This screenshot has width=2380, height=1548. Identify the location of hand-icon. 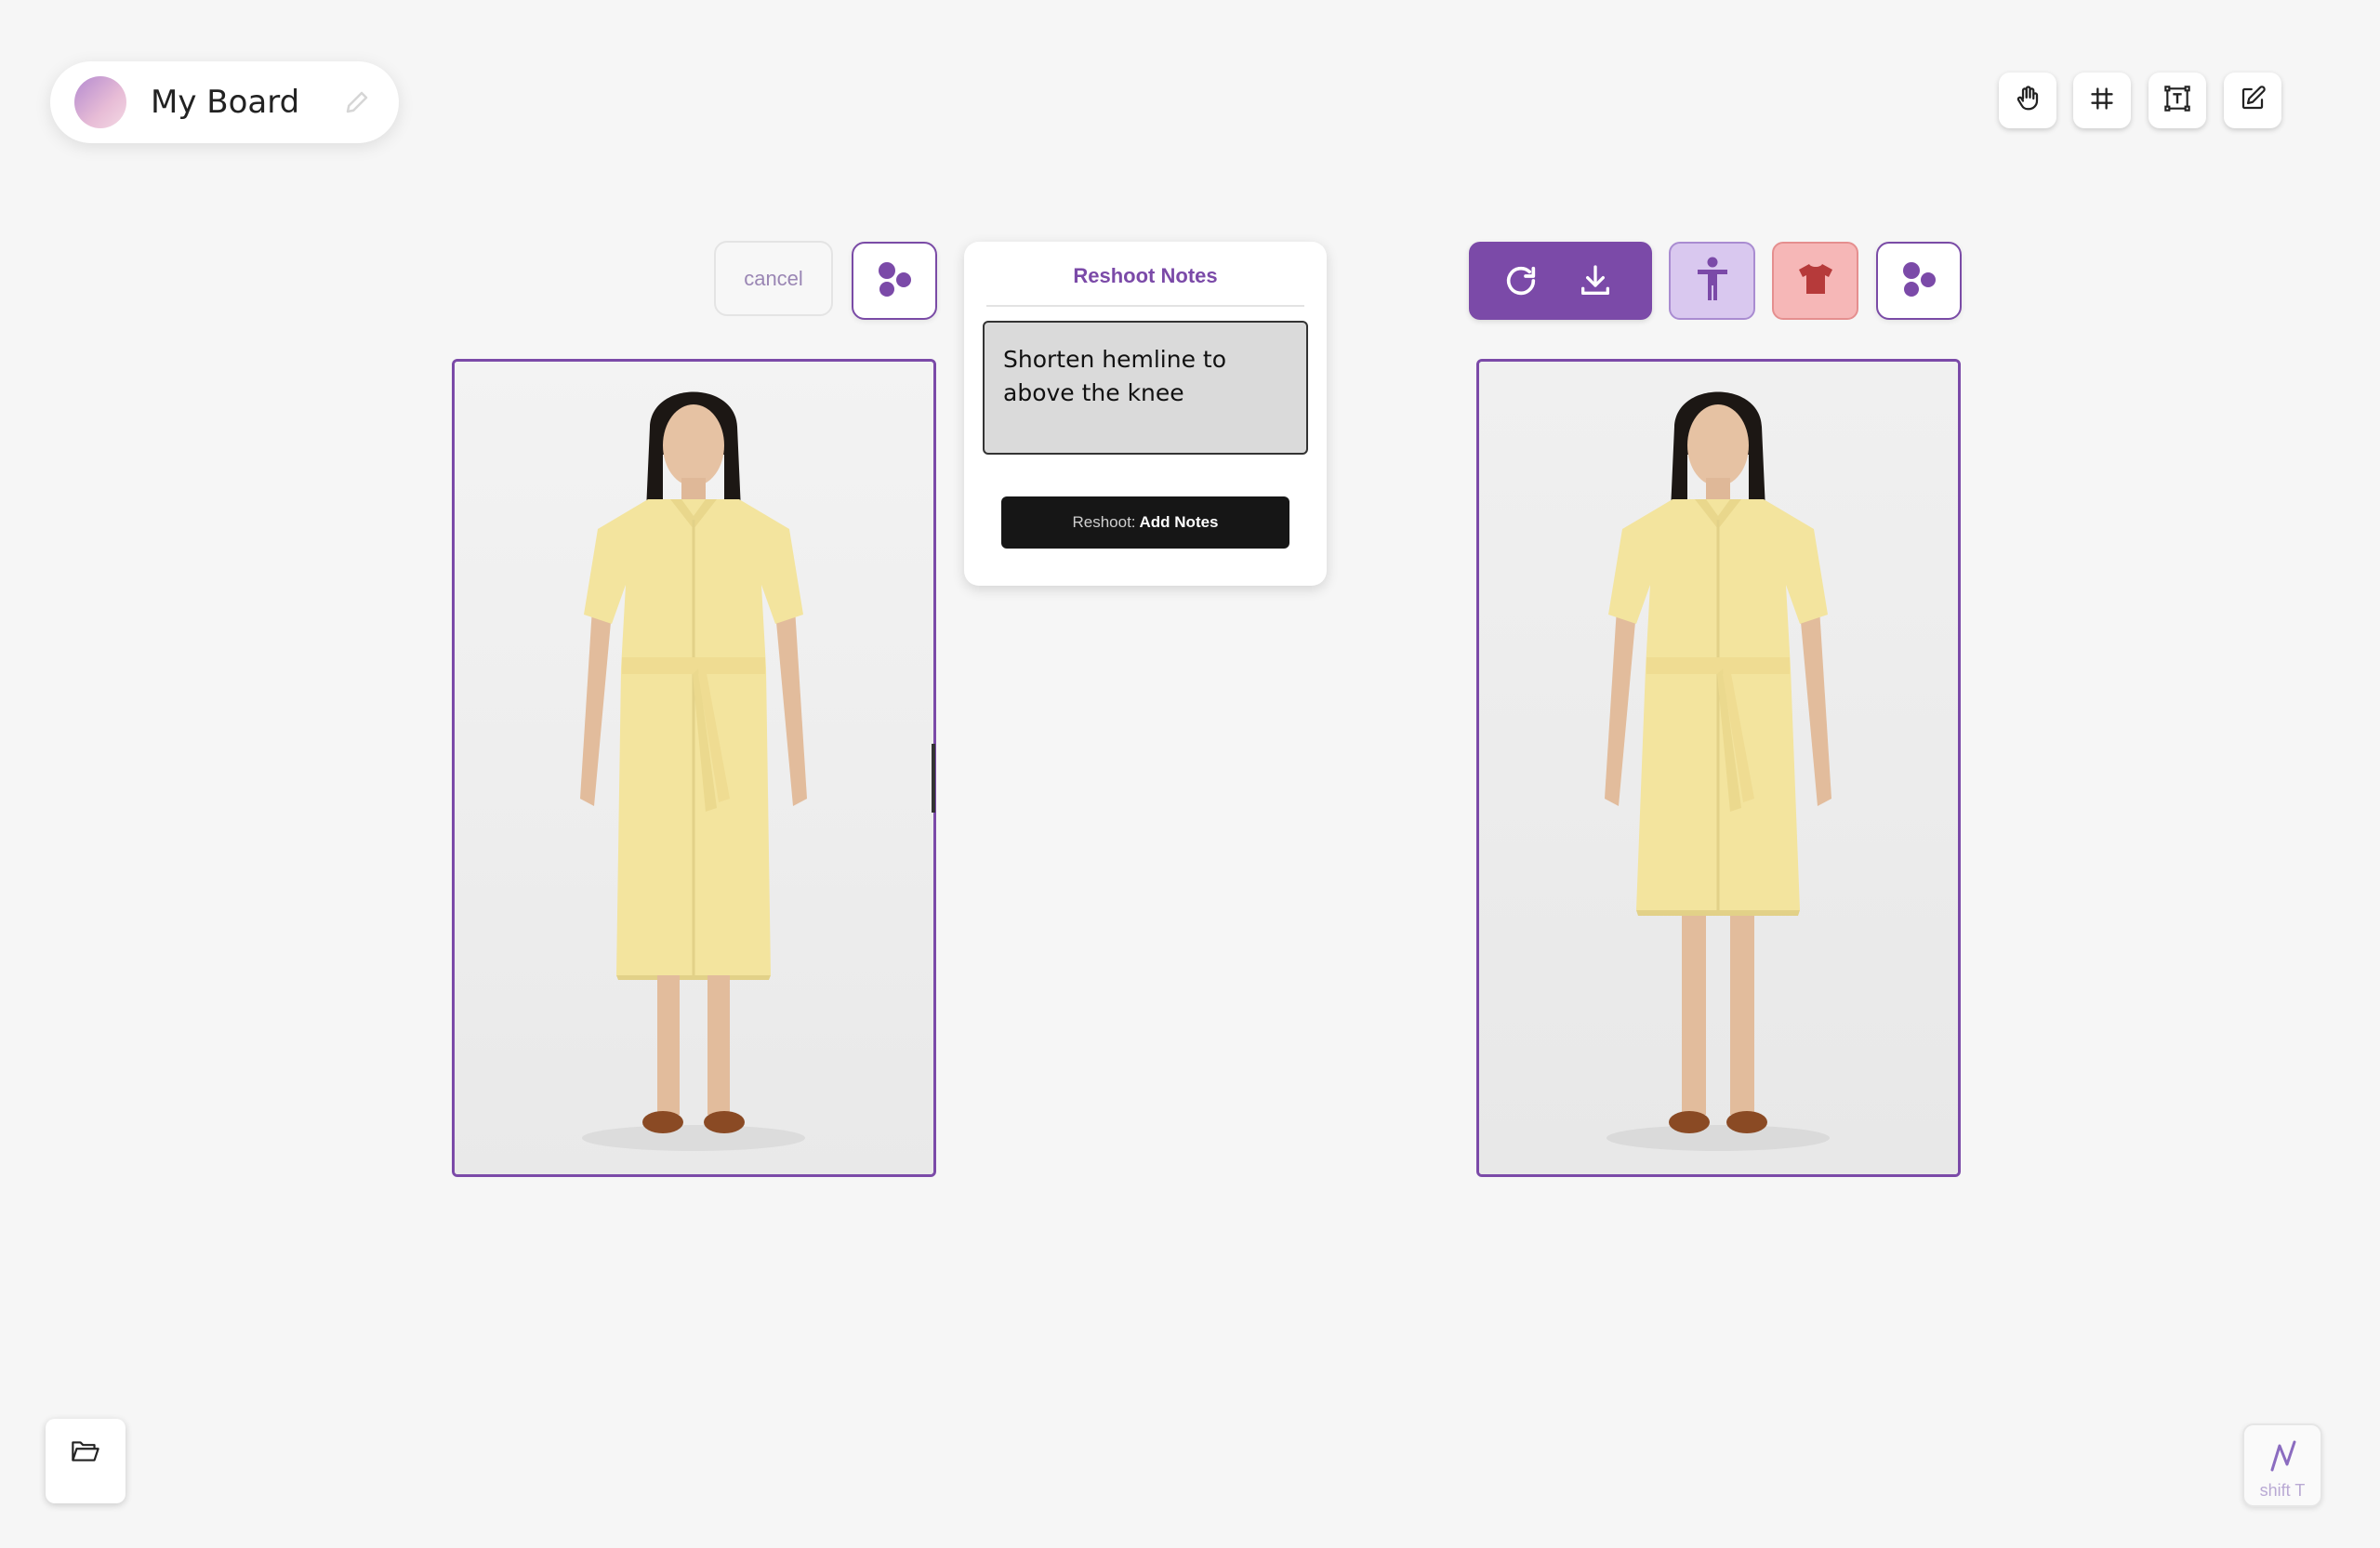
(2028, 101).